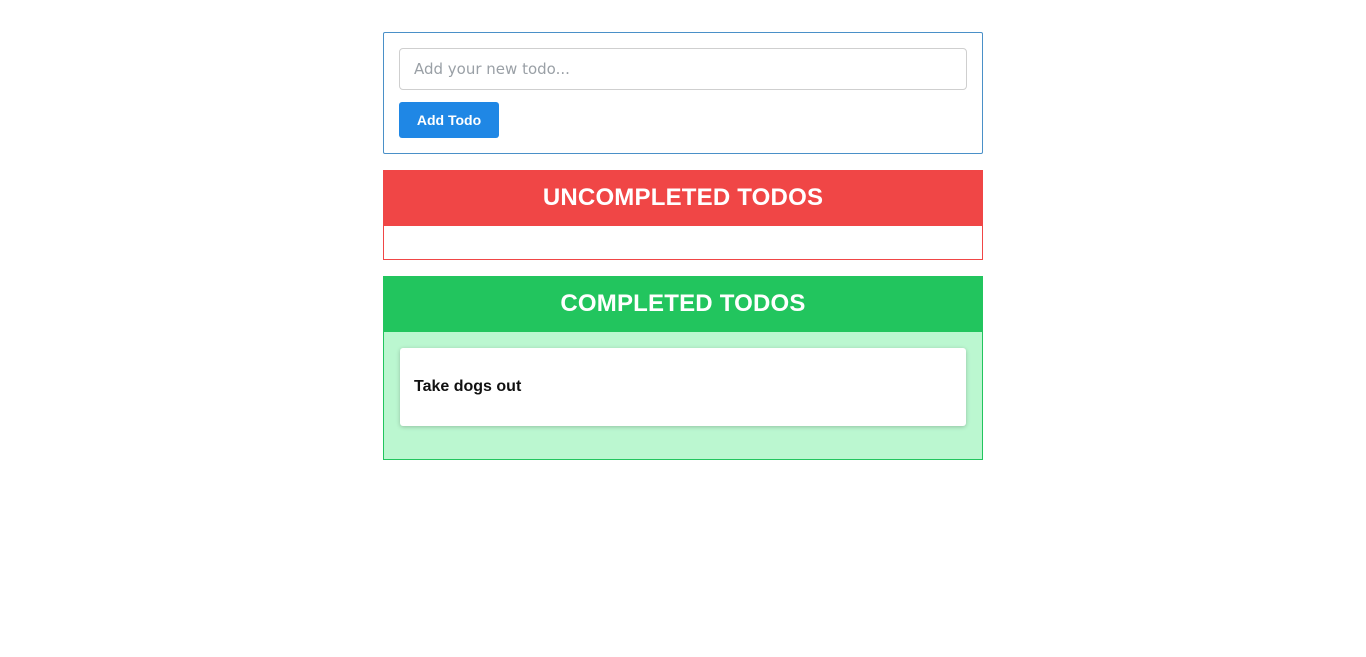 Image resolution: width=1366 pixels, height=657 pixels. Describe the element at coordinates (449, 120) in the screenshot. I see `add-todo-button: Add Todo` at that location.